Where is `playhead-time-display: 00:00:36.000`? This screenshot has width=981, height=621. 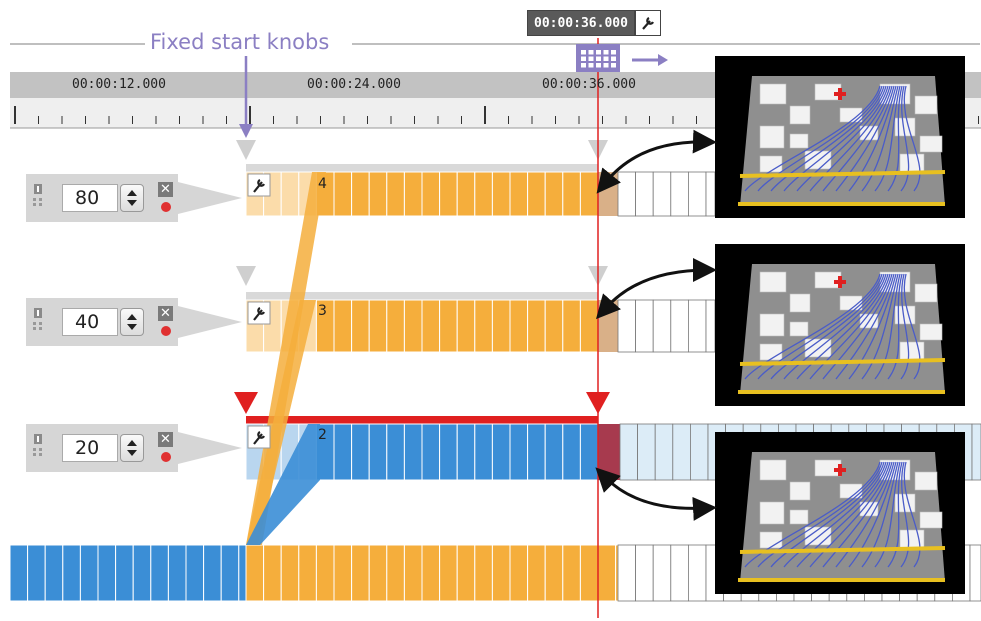
playhead-time-display: 00:00:36.000 is located at coordinates (594, 23).